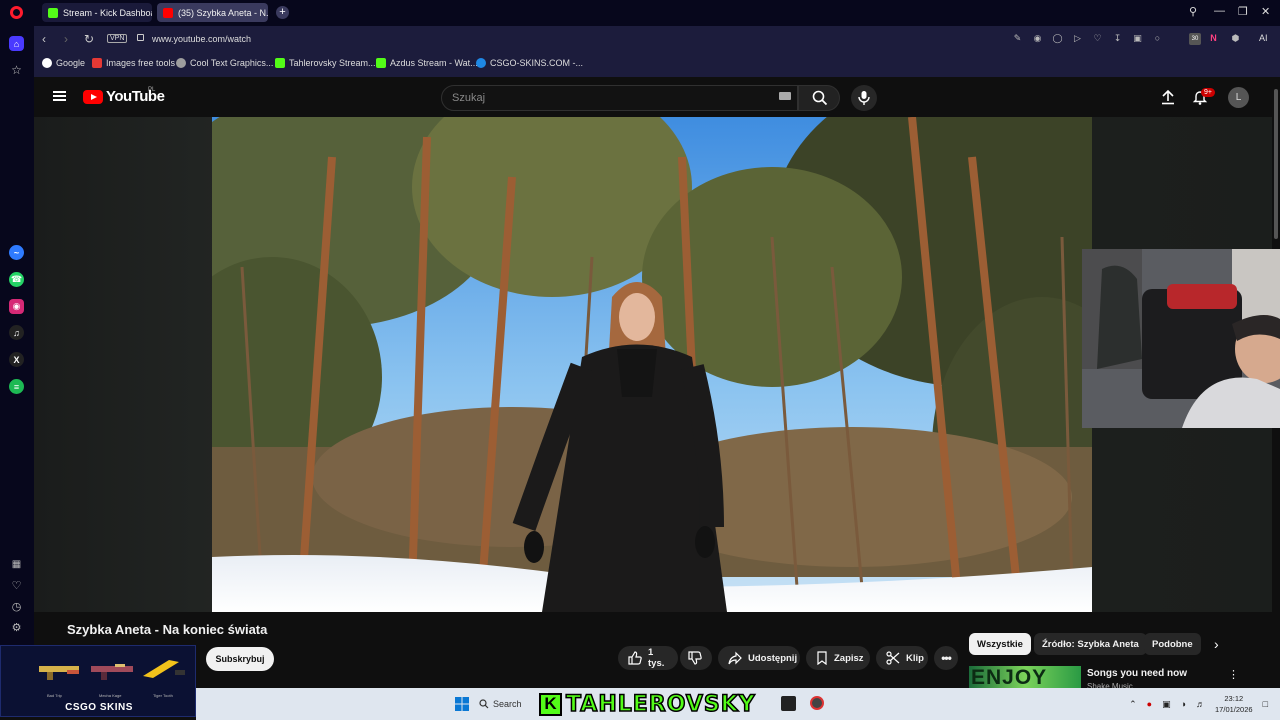  I want to click on extension-cube-icon: ⬢, so click(1235, 38).